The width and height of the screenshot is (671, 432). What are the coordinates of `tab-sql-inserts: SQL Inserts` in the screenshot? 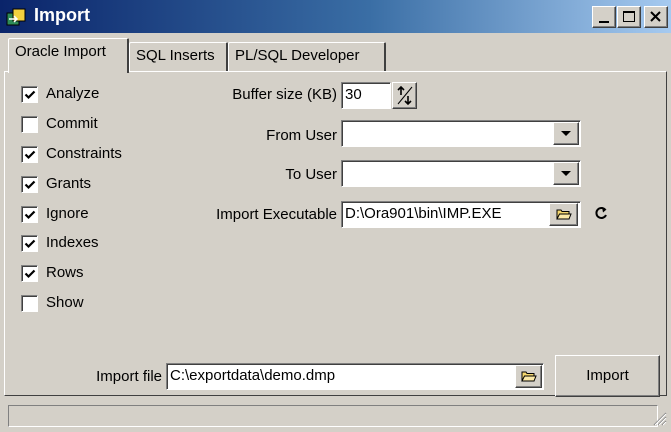 It's located at (178, 56).